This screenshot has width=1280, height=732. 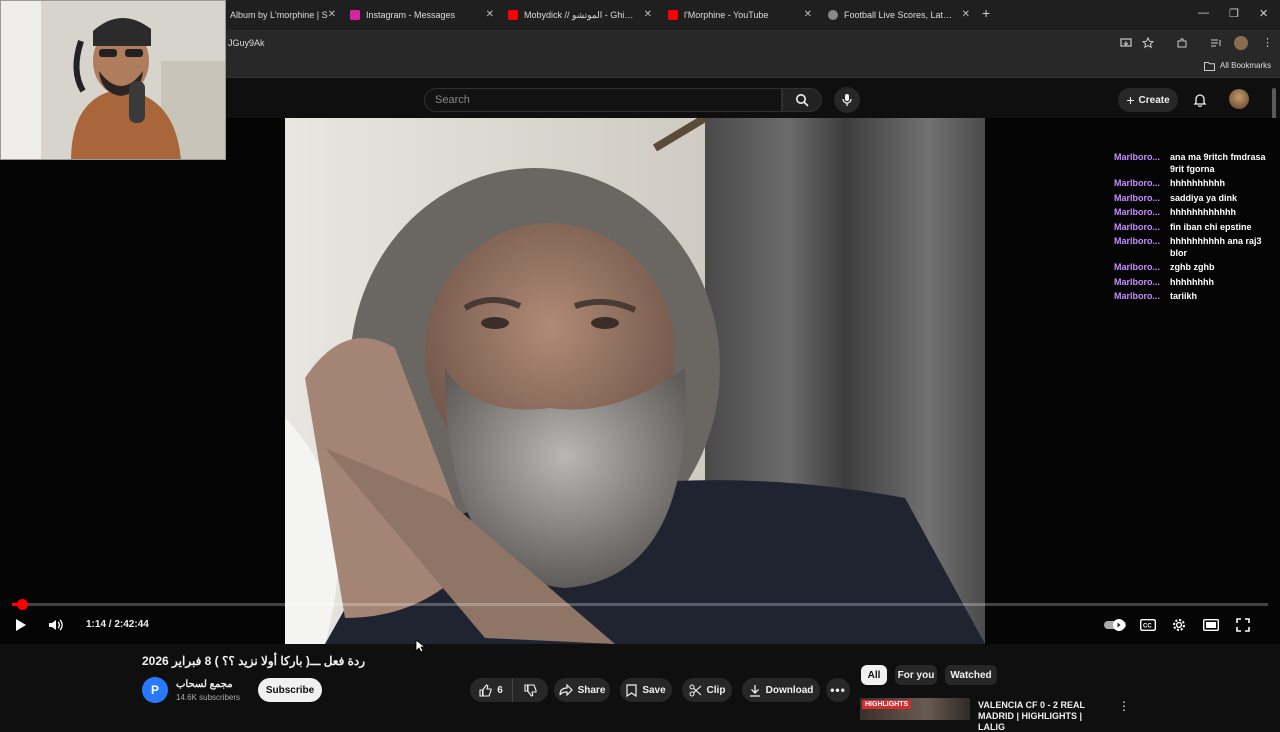 I want to click on chat-text: ana ma 9ritch fmdrasa 9rit fgorna, so click(x=1218, y=163).